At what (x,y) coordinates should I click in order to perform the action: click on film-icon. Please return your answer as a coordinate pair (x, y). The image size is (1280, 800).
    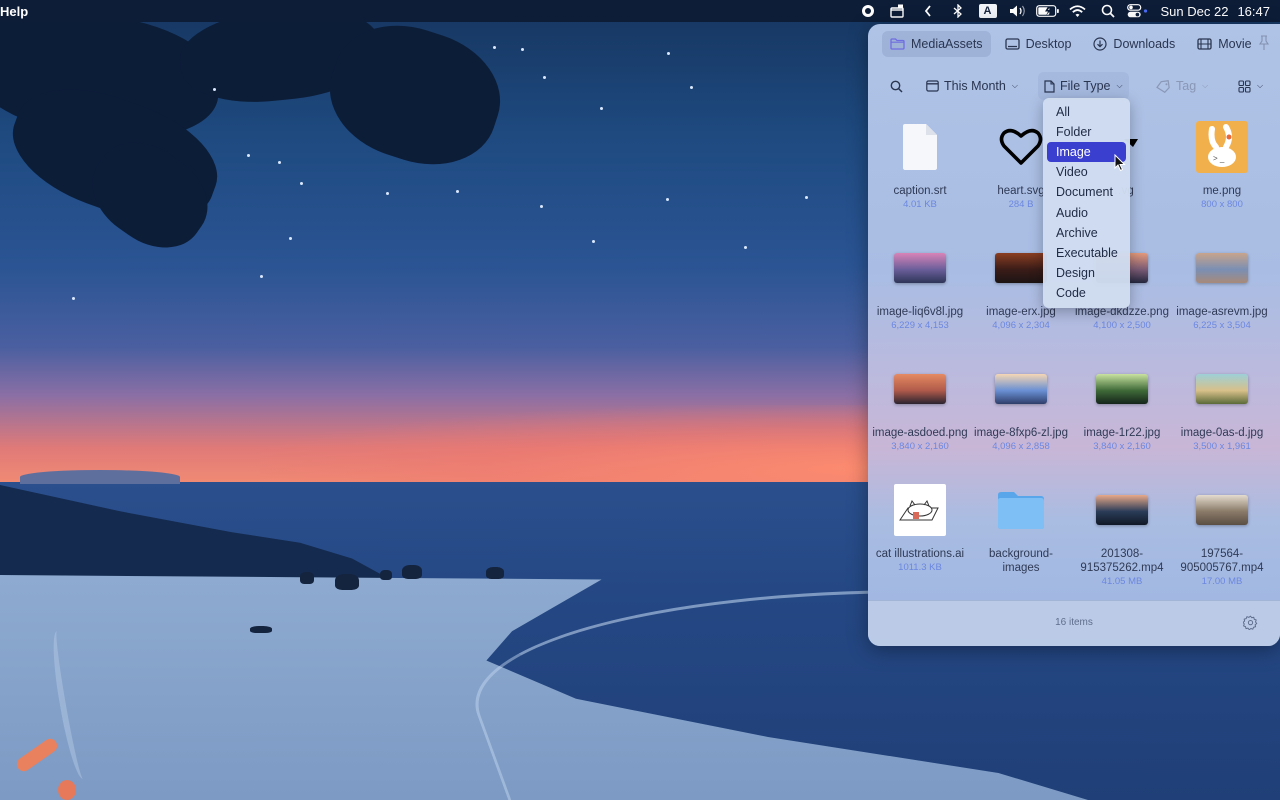
    Looking at the image, I should click on (1204, 44).